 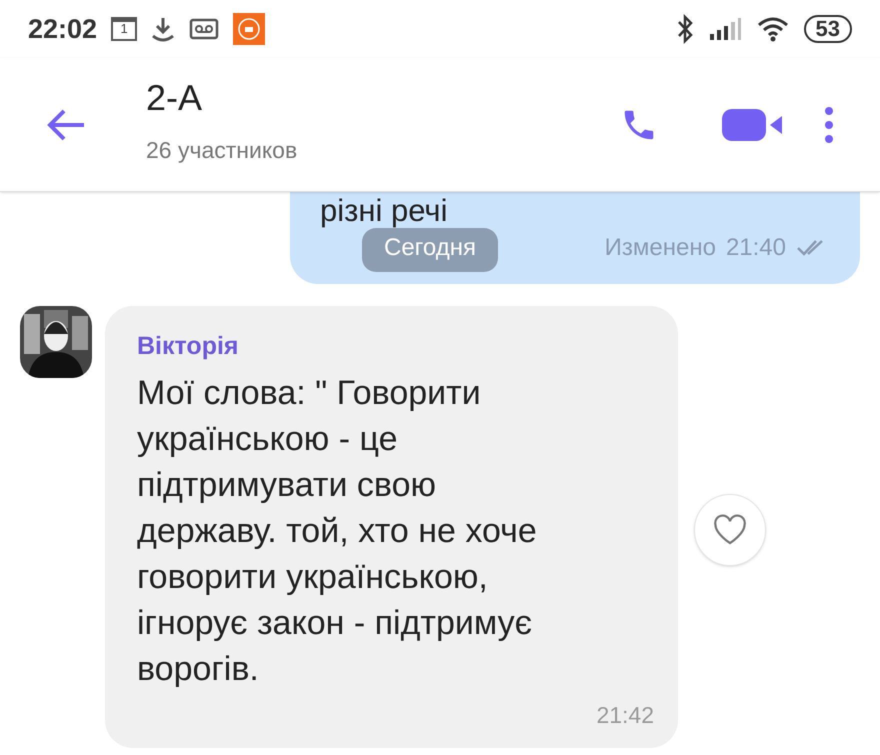 I want to click on wifi-icon, so click(x=773, y=29).